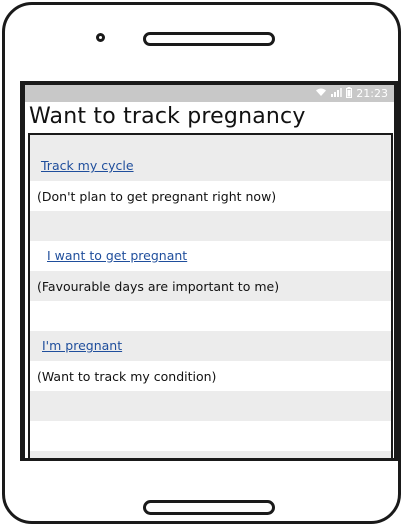  What do you see at coordinates (127, 376) in the screenshot?
I see `option-description: (Want to track my condition)` at bounding box center [127, 376].